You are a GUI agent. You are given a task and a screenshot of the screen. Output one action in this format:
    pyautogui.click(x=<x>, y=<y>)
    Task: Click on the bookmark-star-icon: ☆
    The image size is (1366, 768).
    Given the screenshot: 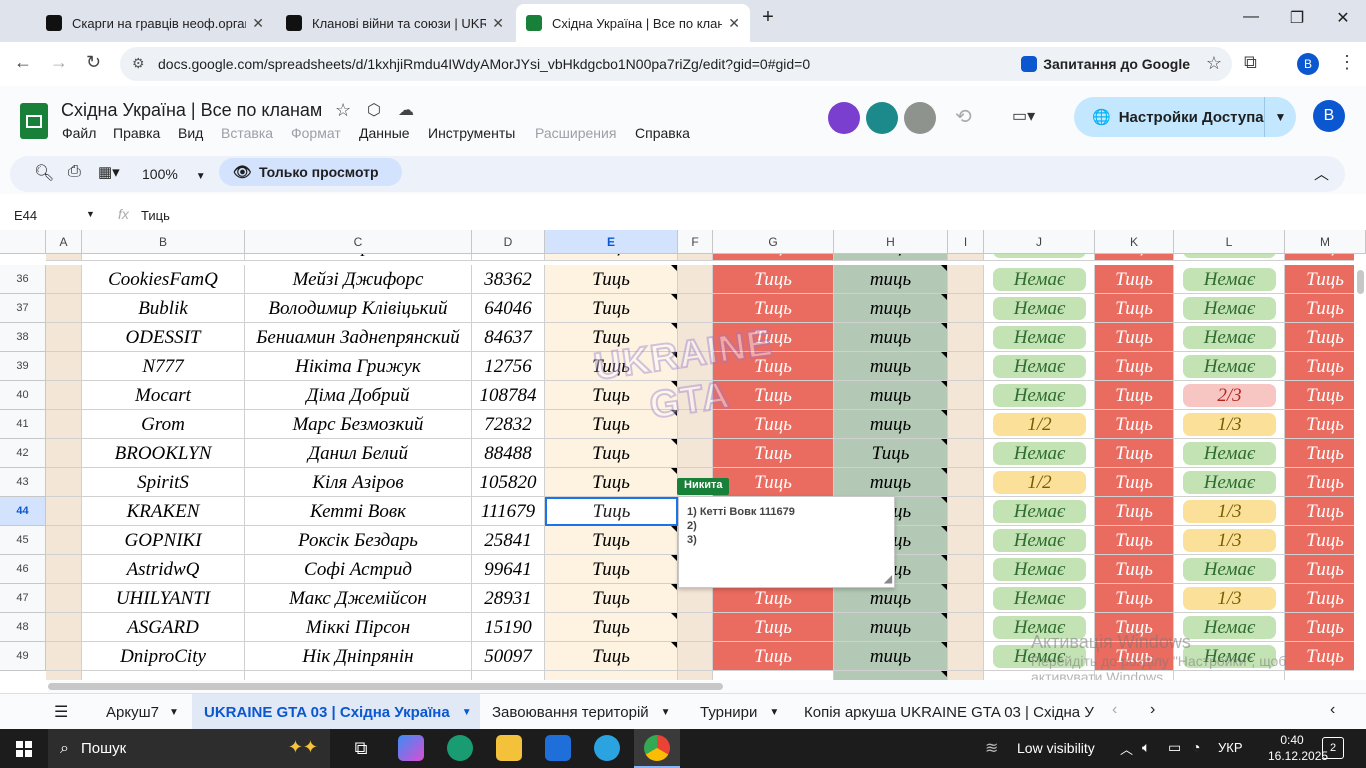 What is the action you would take?
    pyautogui.click(x=1214, y=63)
    